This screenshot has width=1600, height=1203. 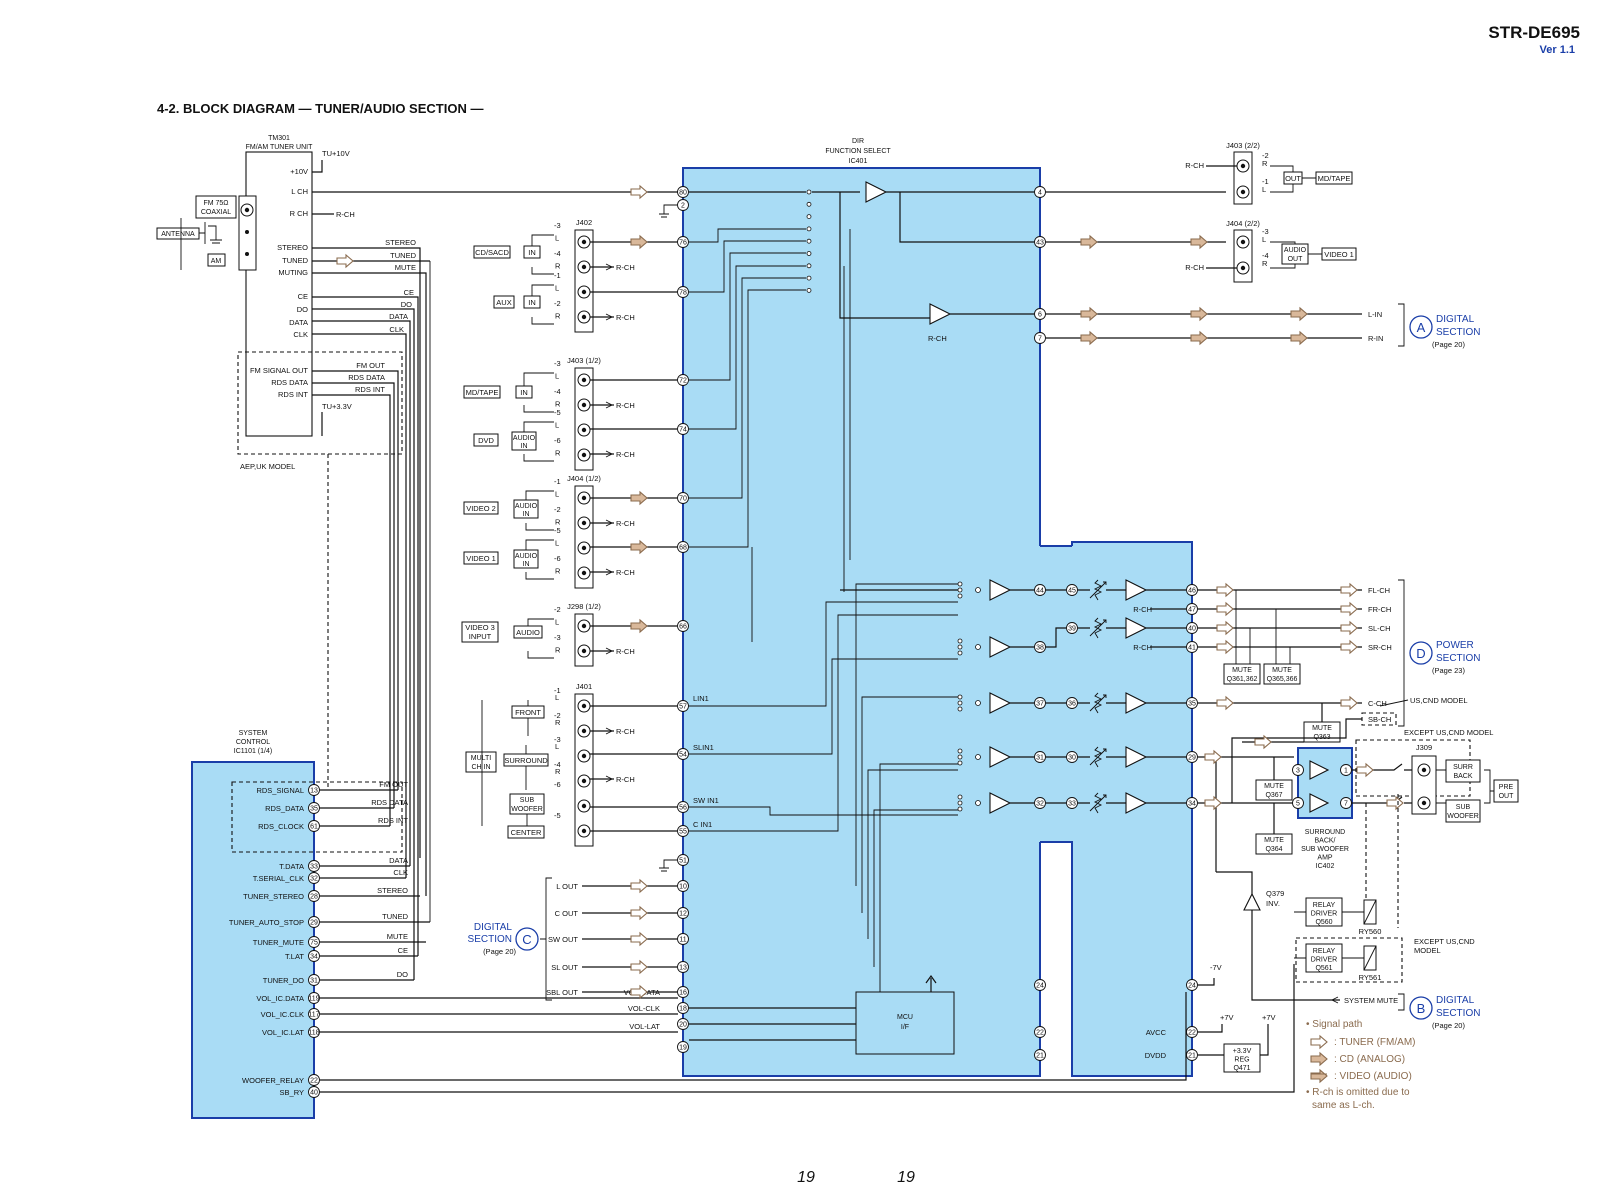 I want to click on pin55-label: C IN1, so click(x=702, y=824).